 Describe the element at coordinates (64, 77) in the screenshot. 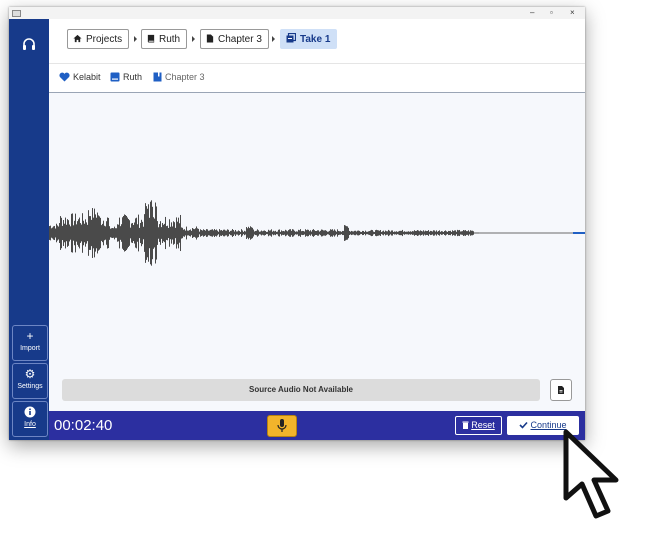

I see `heart-icon` at that location.